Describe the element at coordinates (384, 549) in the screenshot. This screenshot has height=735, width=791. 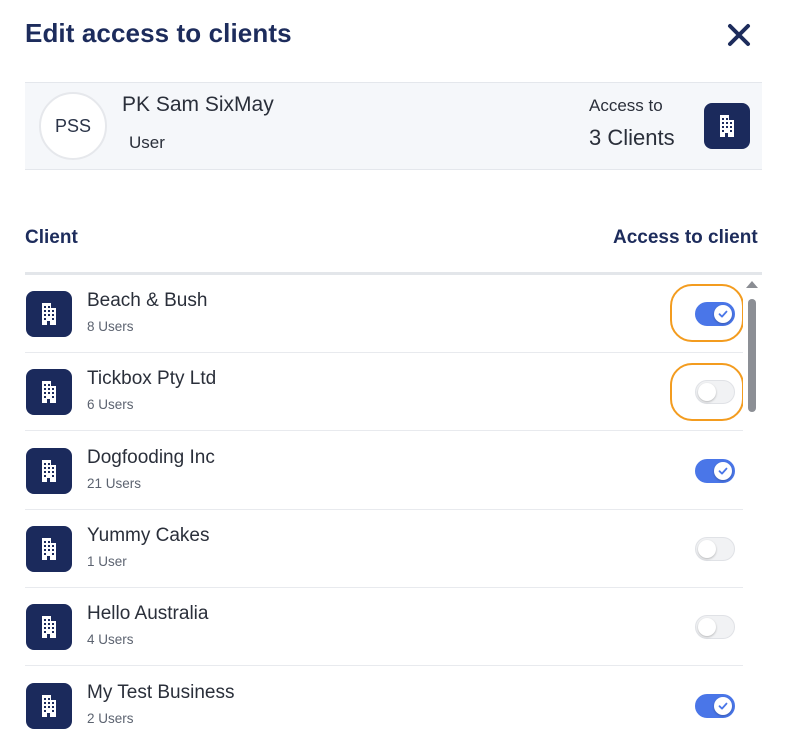
I see `client-row: Yummy Cakes 1 User` at that location.